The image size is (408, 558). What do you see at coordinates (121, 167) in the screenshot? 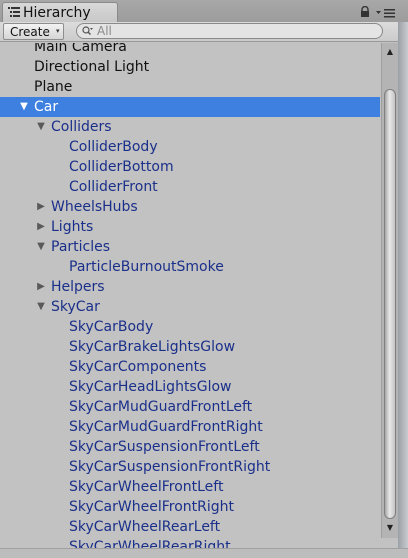
I see `hierarchy-row-label: ColliderBottom` at bounding box center [121, 167].